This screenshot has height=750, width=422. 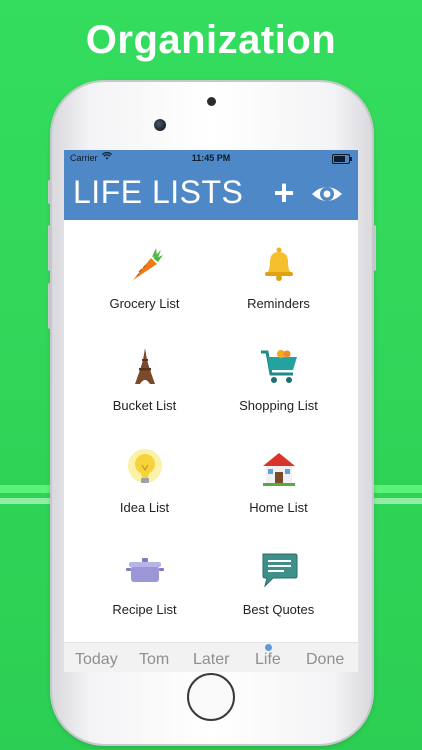 What do you see at coordinates (145, 366) in the screenshot?
I see `eiffel-tower-icon` at bounding box center [145, 366].